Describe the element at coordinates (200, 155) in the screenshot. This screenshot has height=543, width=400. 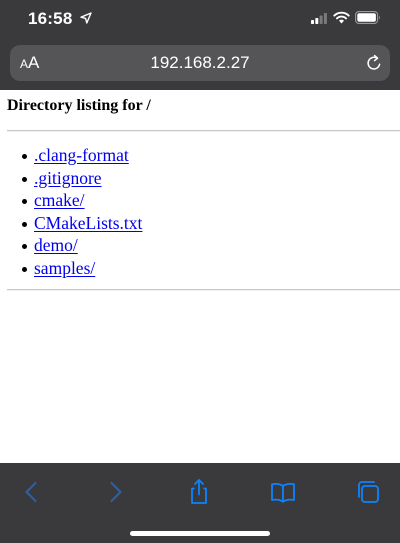
I see `list-item: .clang-format` at that location.